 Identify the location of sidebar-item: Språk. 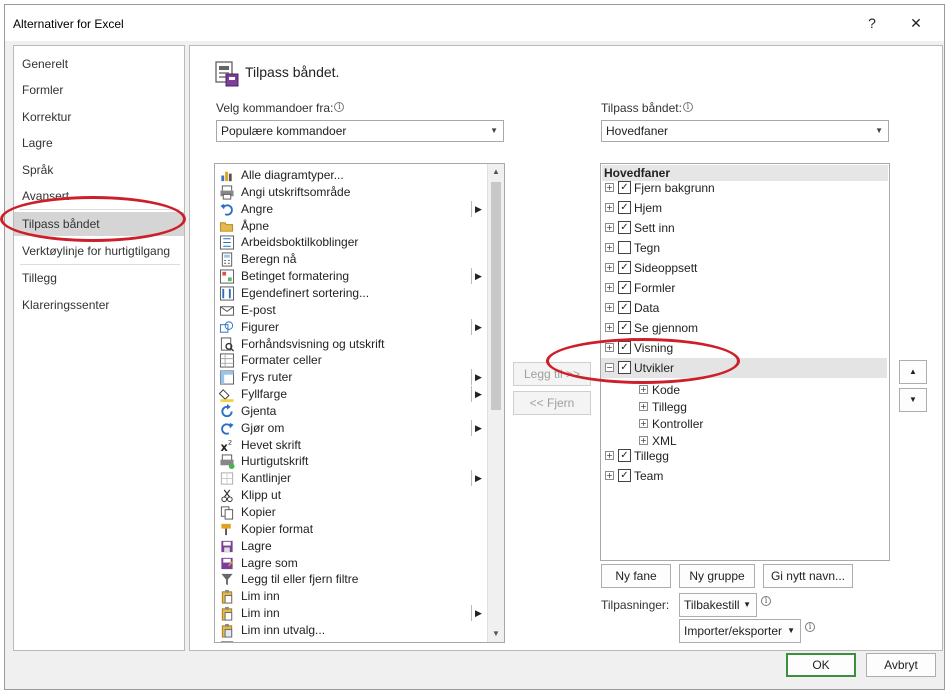
(99, 170).